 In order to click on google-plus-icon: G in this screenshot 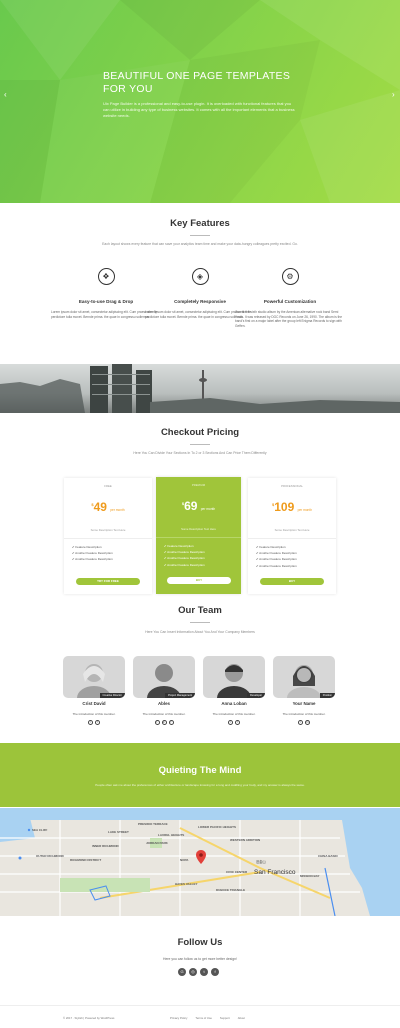, I will do `click(182, 972)`.